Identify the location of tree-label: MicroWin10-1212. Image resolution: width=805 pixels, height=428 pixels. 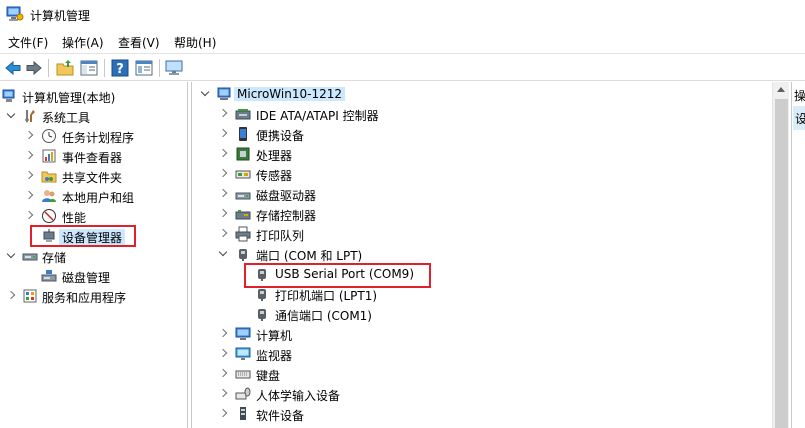
(289, 94).